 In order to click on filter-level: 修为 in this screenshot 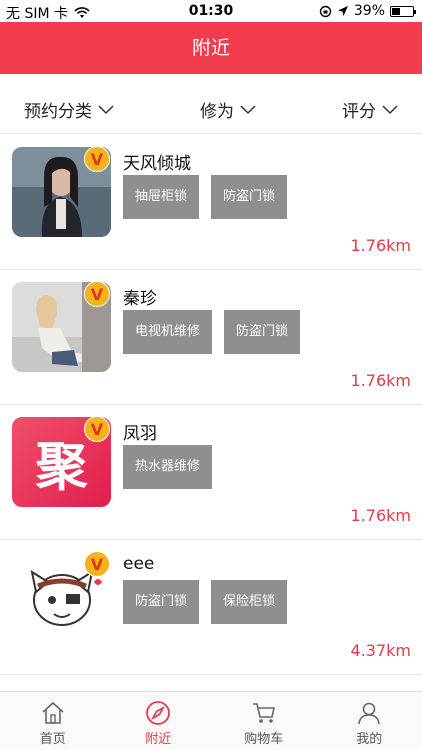, I will do `click(228, 109)`.